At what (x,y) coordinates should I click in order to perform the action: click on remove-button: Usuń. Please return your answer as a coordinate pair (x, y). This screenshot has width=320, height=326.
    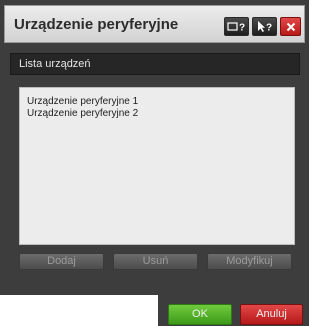
    Looking at the image, I should click on (155, 261).